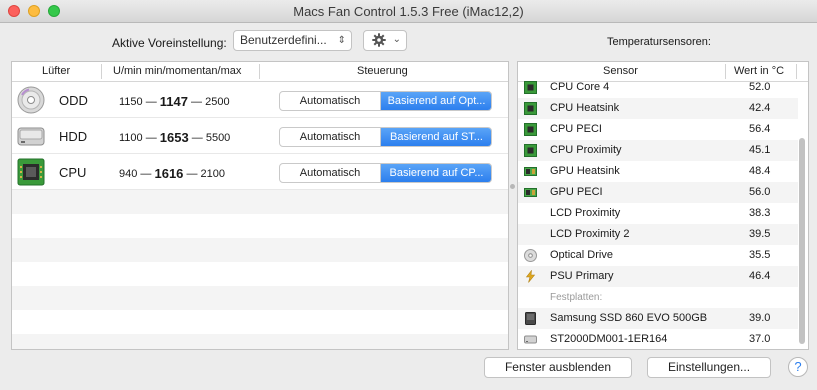 The height and width of the screenshot is (390, 817). What do you see at coordinates (169, 173) in the screenshot?
I see `fan-current-rpm: 1616` at bounding box center [169, 173].